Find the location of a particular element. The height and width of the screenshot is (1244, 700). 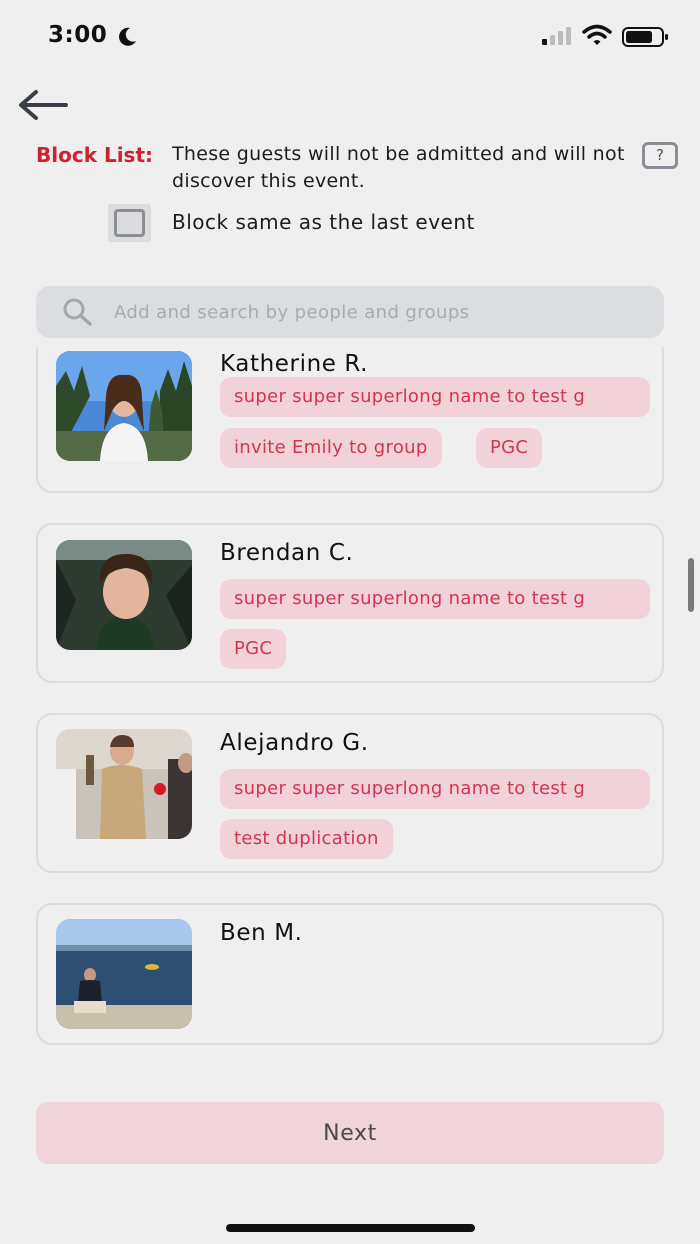

moon-icon is located at coordinates (127, 36).